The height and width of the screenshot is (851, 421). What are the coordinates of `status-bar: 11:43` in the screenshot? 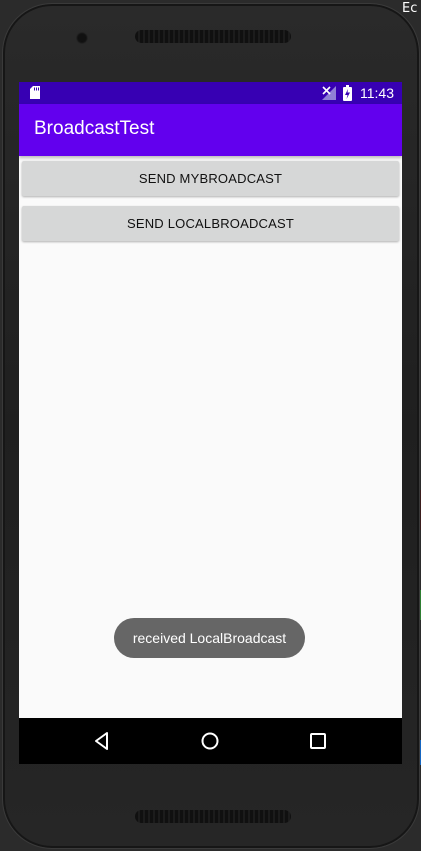 It's located at (210, 93).